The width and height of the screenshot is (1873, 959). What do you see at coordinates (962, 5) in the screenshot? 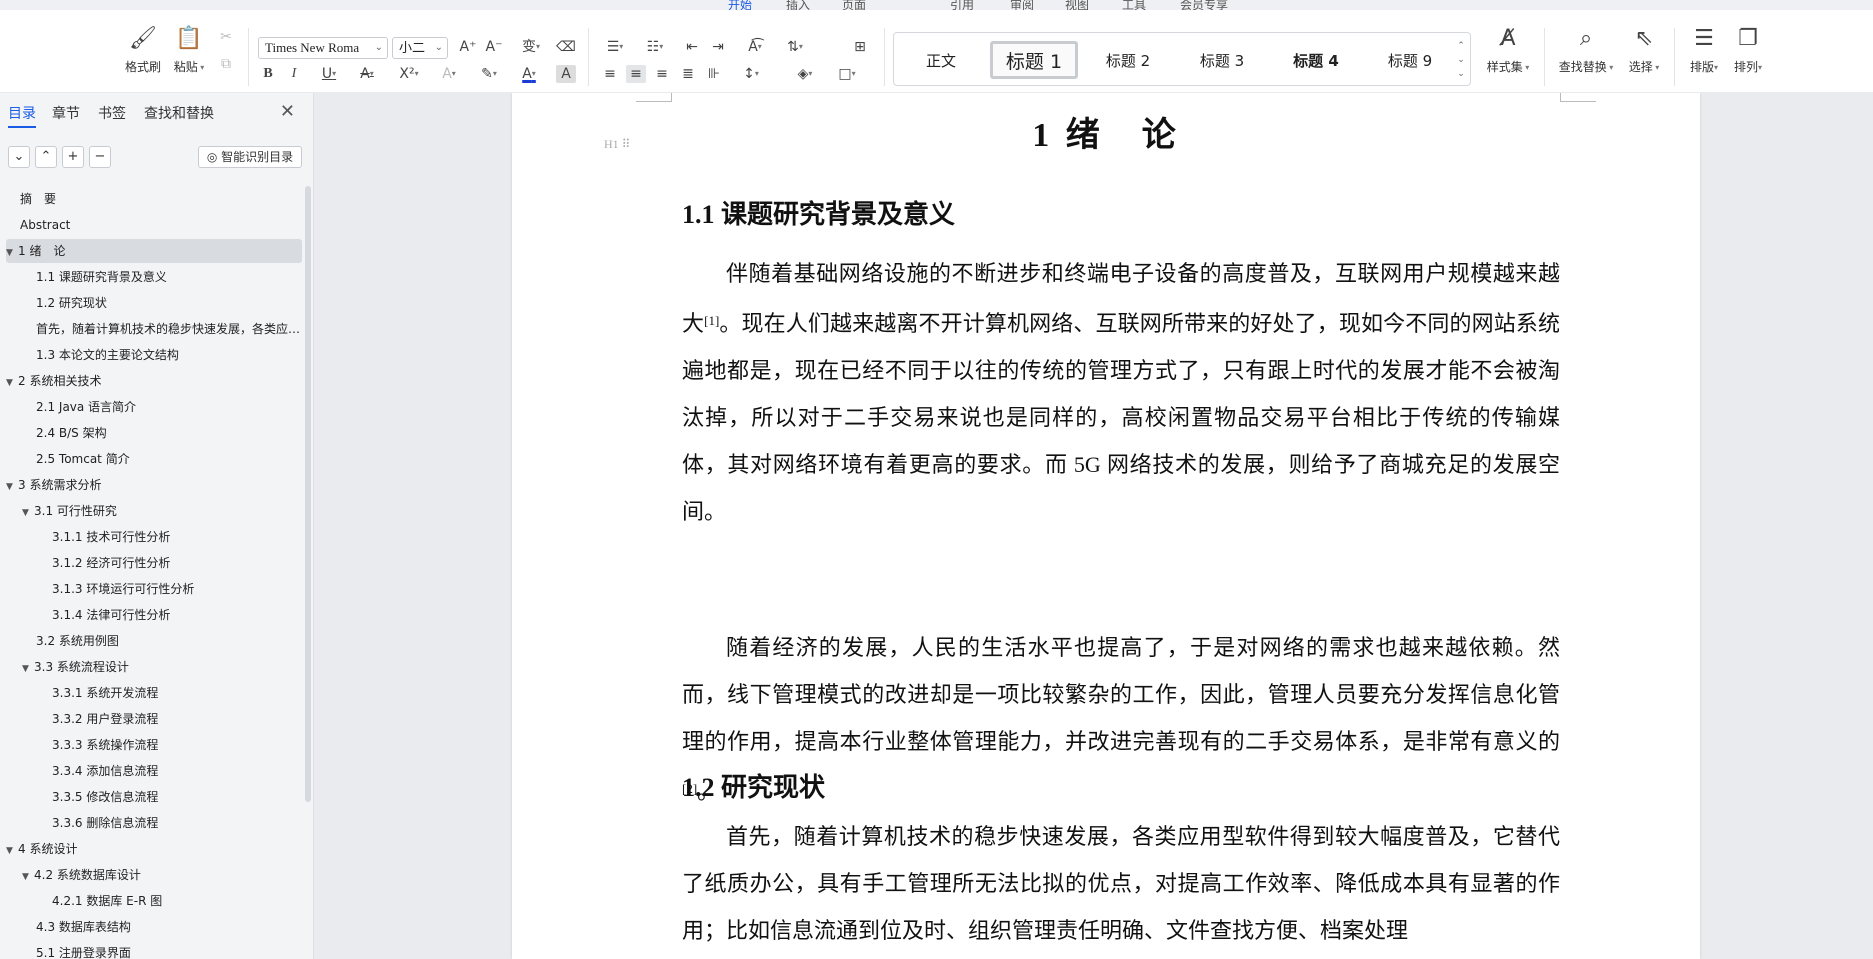
I see `tab-references: 引用` at bounding box center [962, 5].